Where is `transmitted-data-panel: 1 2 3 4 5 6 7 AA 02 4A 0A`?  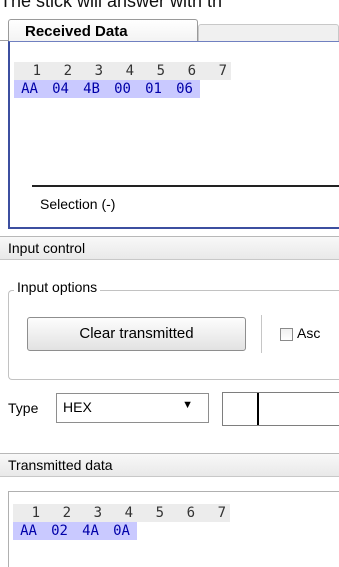
transmitted-data-panel: 1 2 3 4 5 6 7 AA 02 4A 0A is located at coordinates (173, 529).